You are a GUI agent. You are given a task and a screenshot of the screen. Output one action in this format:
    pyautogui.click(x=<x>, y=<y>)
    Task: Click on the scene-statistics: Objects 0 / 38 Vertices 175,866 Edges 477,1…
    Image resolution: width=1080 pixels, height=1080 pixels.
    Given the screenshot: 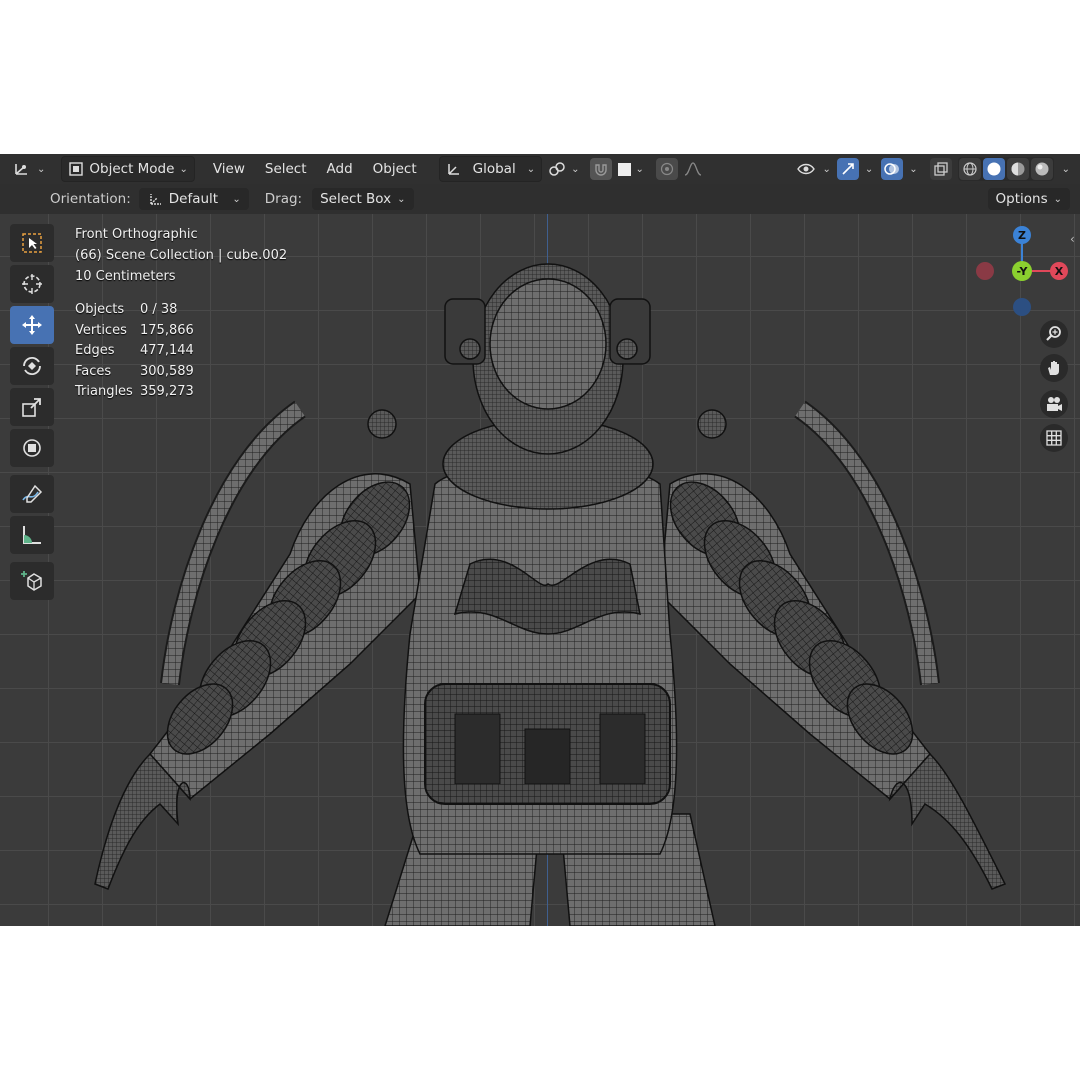 What is the action you would take?
    pyautogui.click(x=134, y=351)
    